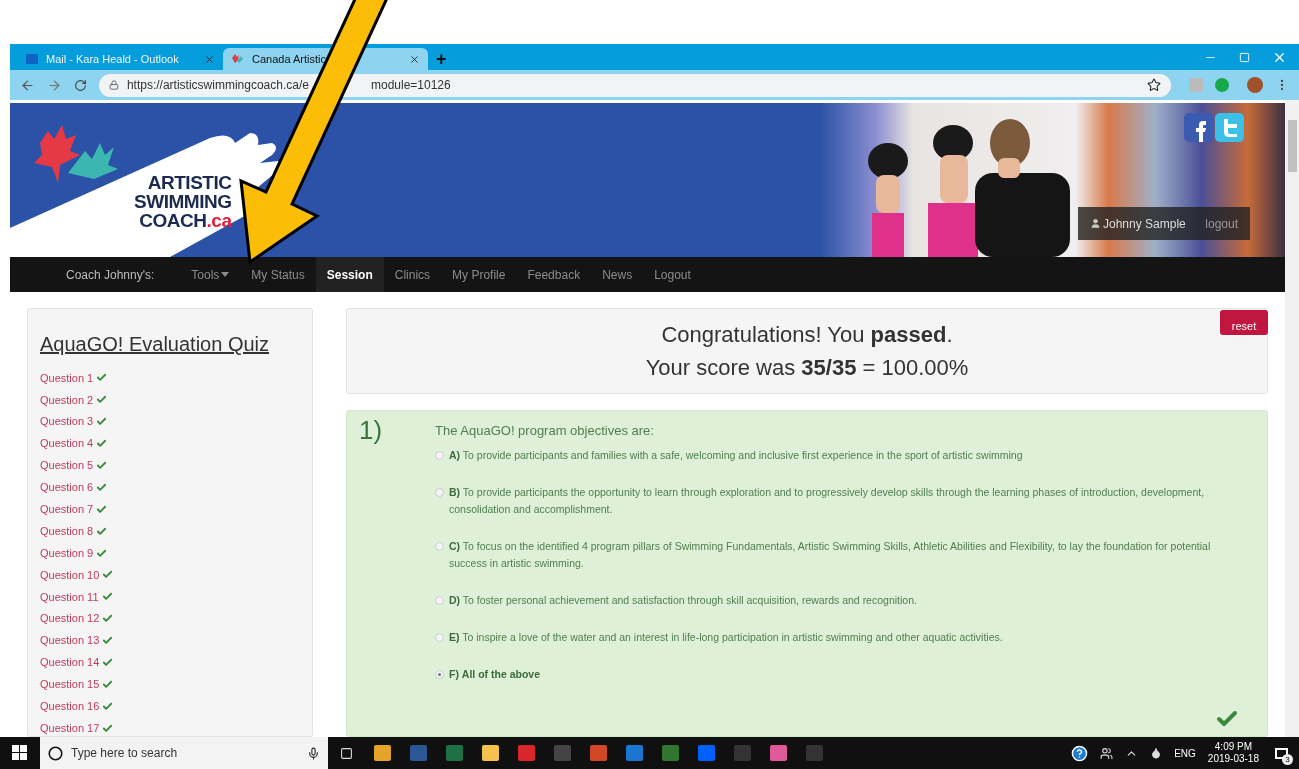  What do you see at coordinates (617, 274) in the screenshot?
I see `nav-item: News` at bounding box center [617, 274].